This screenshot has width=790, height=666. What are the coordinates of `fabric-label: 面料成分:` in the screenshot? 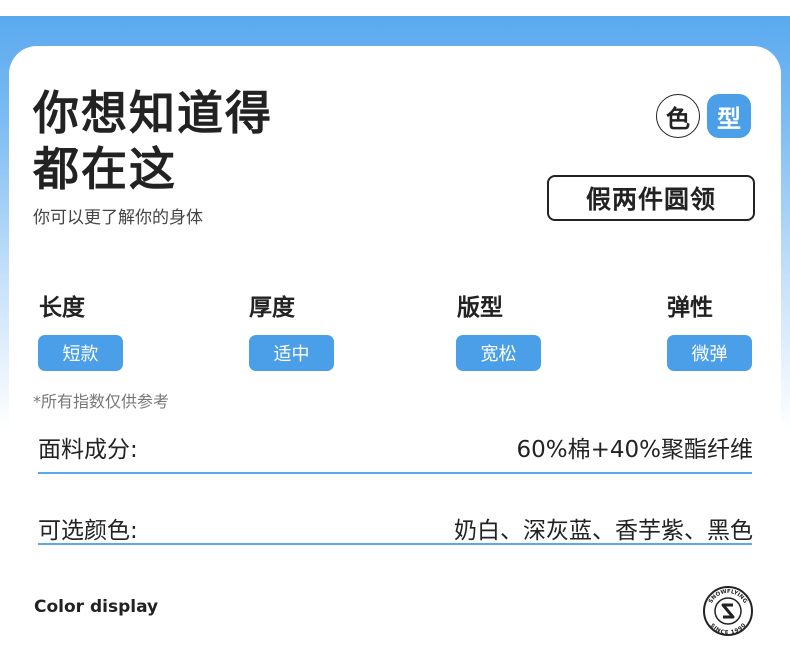 It's located at (88, 450).